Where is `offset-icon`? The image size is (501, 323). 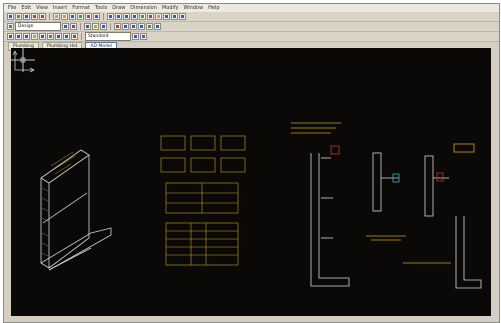 offset-icon is located at coordinates (125, 26).